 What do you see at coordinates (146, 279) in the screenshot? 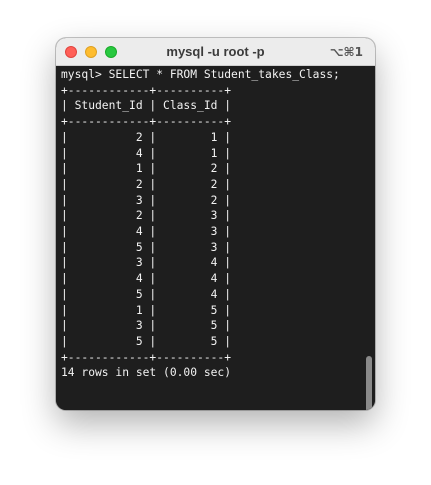
I see `table-row: | 4 | 4 |` at bounding box center [146, 279].